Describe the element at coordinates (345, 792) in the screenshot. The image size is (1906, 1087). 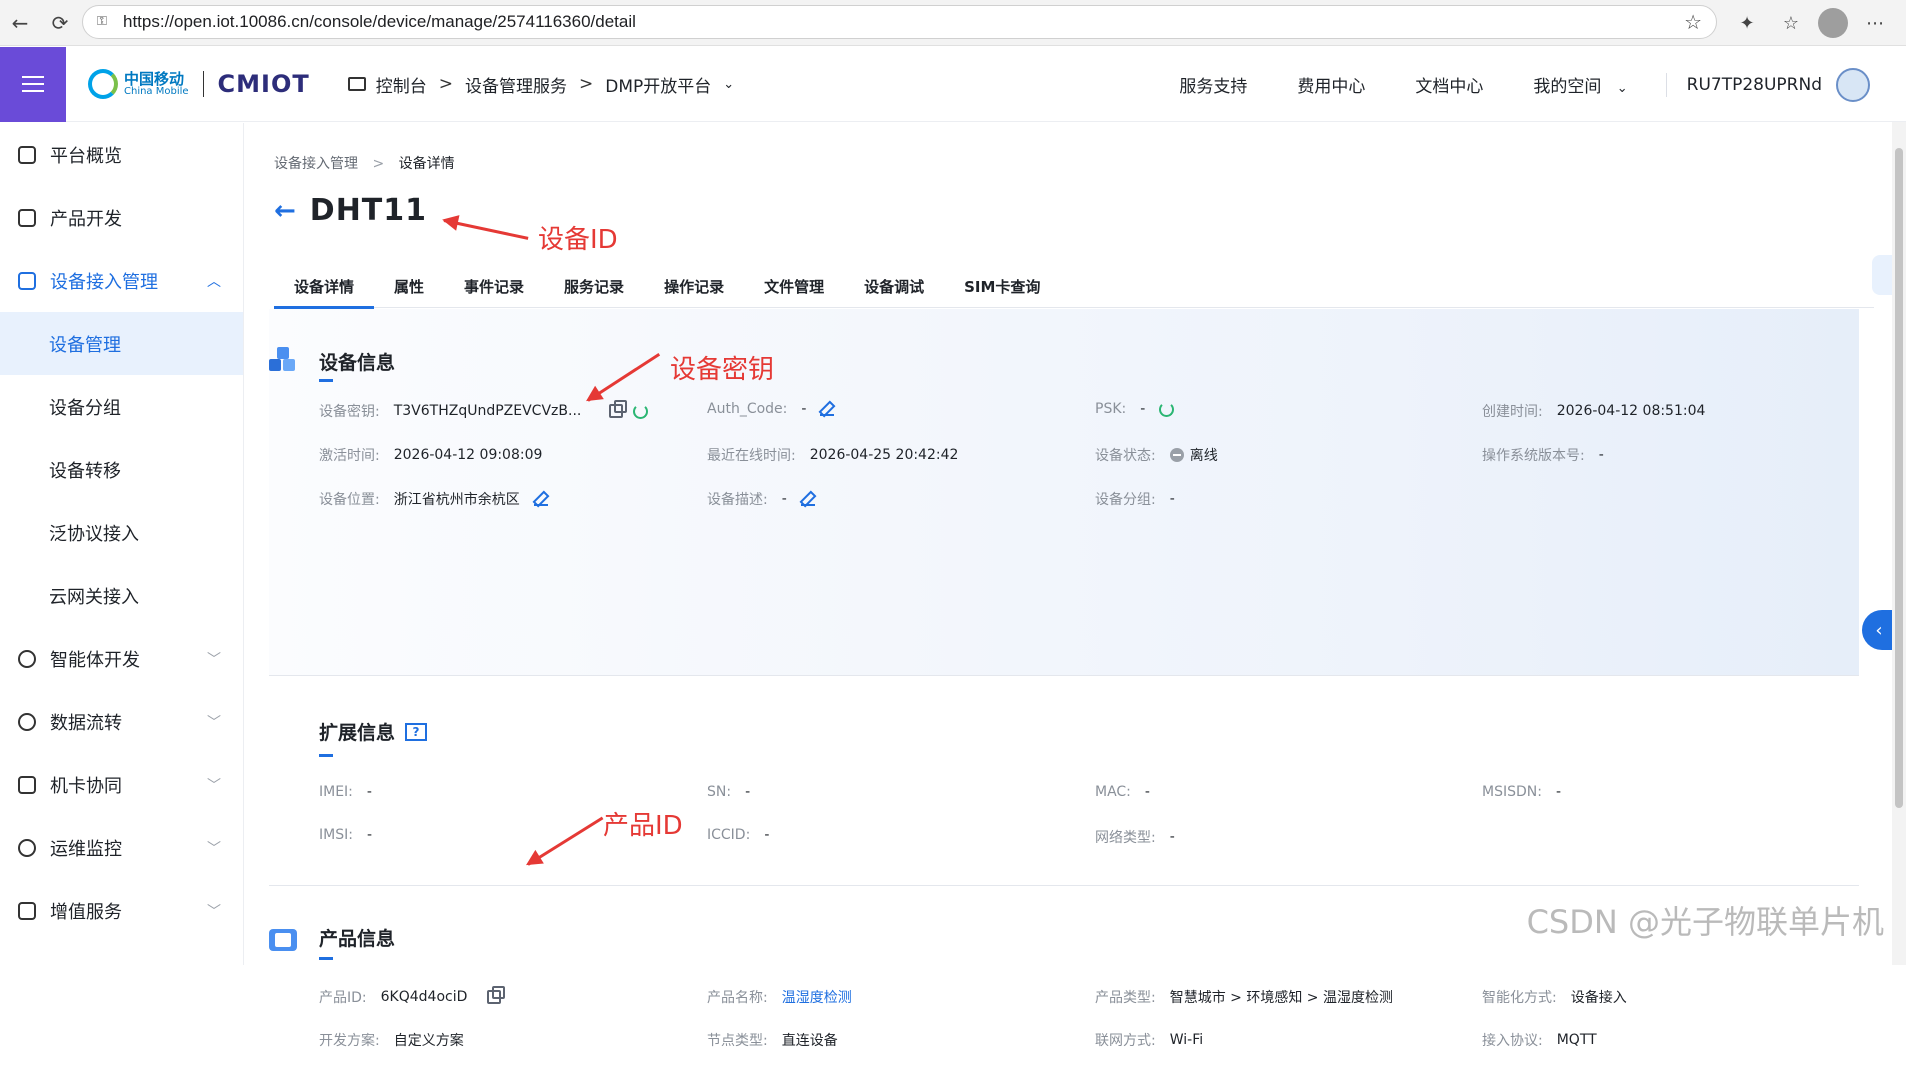
I see `imei-field: IMEI: -` at that location.